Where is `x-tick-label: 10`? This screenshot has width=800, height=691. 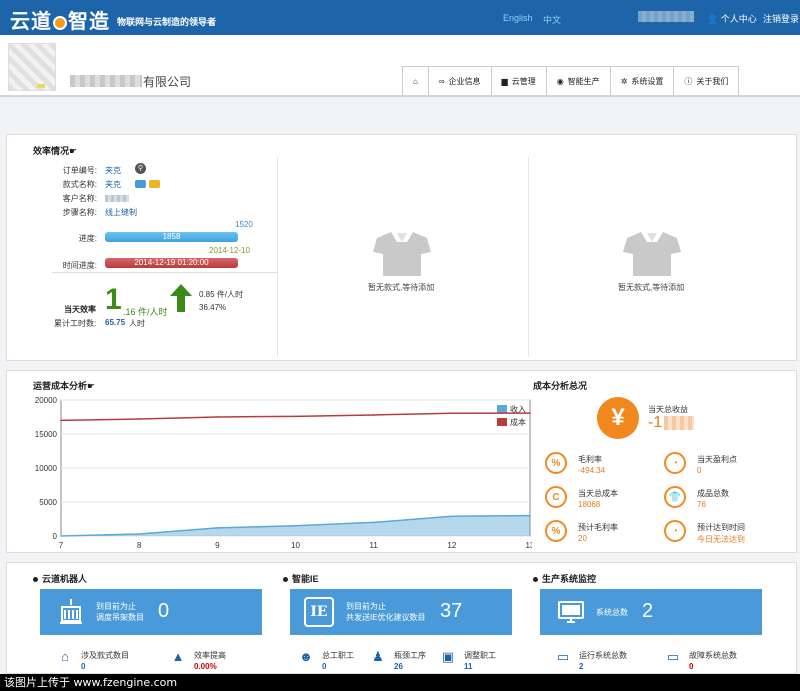 x-tick-label: 10 is located at coordinates (295, 545).